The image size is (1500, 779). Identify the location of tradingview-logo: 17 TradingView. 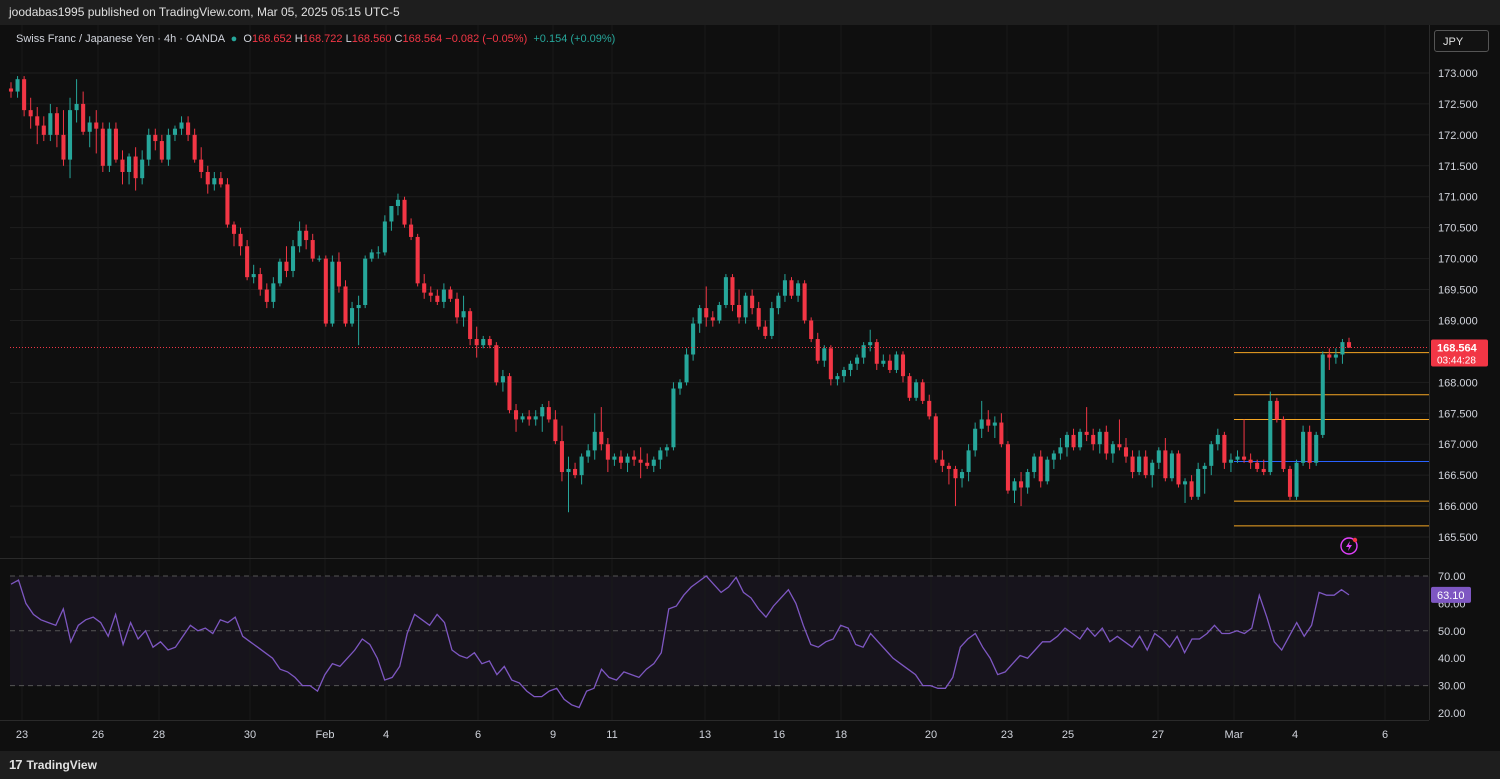
(53, 764).